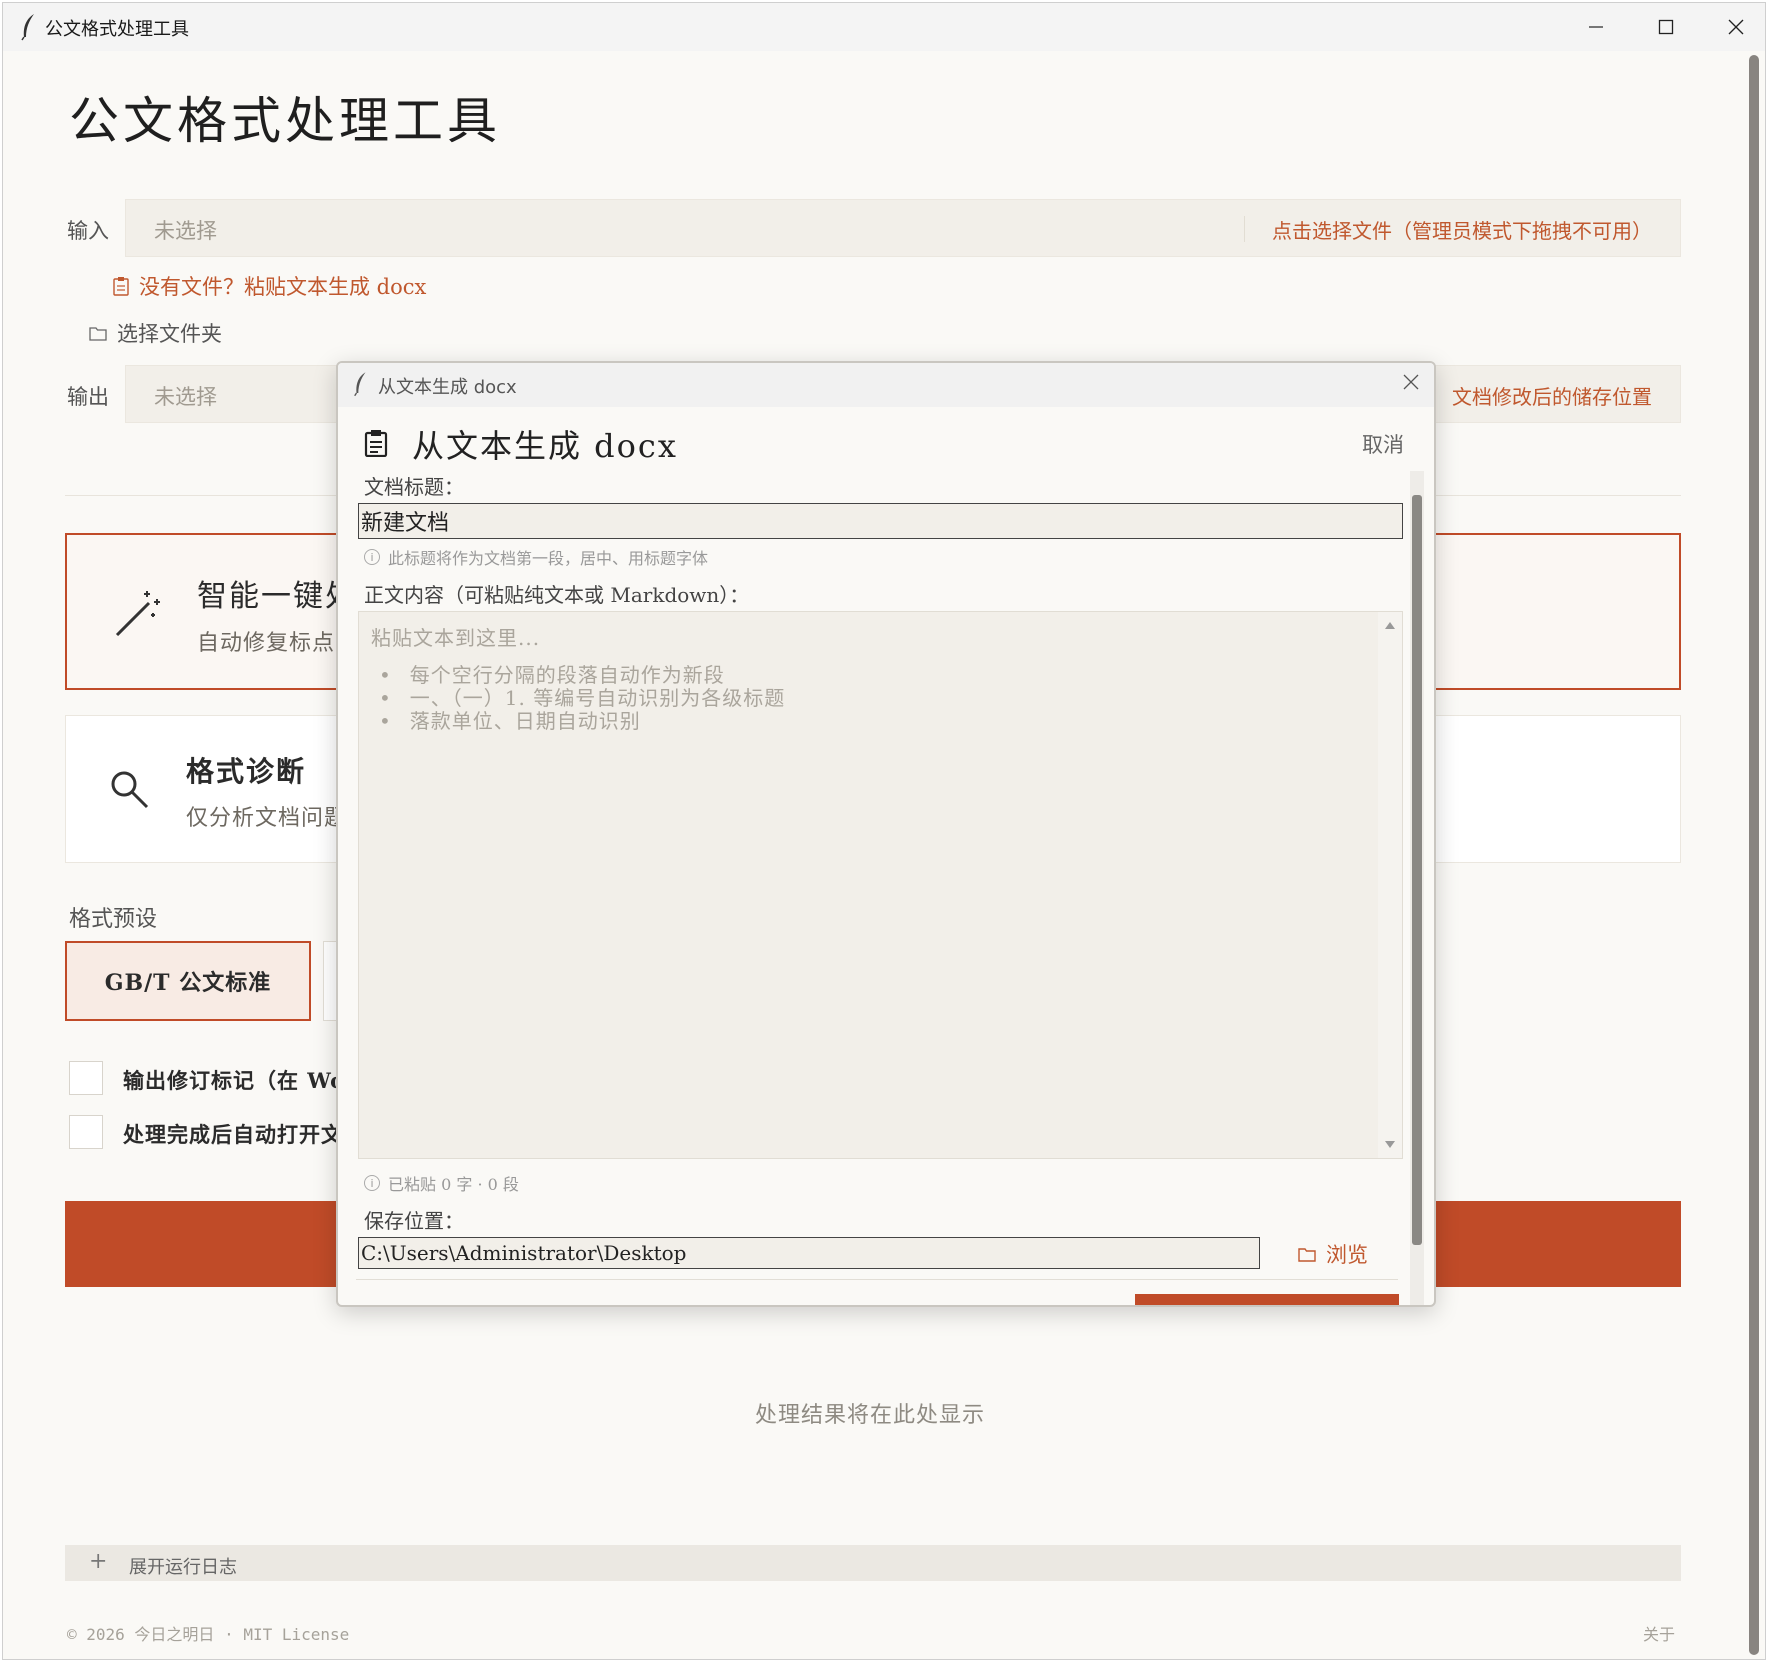 The image size is (1768, 1662). What do you see at coordinates (117, 29) in the screenshot?
I see `window-title: 公文格式处理工具` at bounding box center [117, 29].